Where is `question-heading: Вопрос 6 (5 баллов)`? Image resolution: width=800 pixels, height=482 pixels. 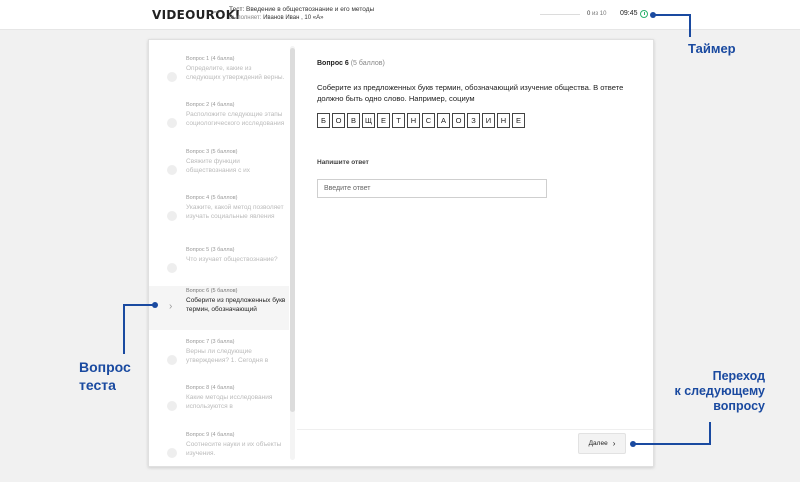
question-heading: Вопрос 6 (5 баллов) is located at coordinates (351, 63).